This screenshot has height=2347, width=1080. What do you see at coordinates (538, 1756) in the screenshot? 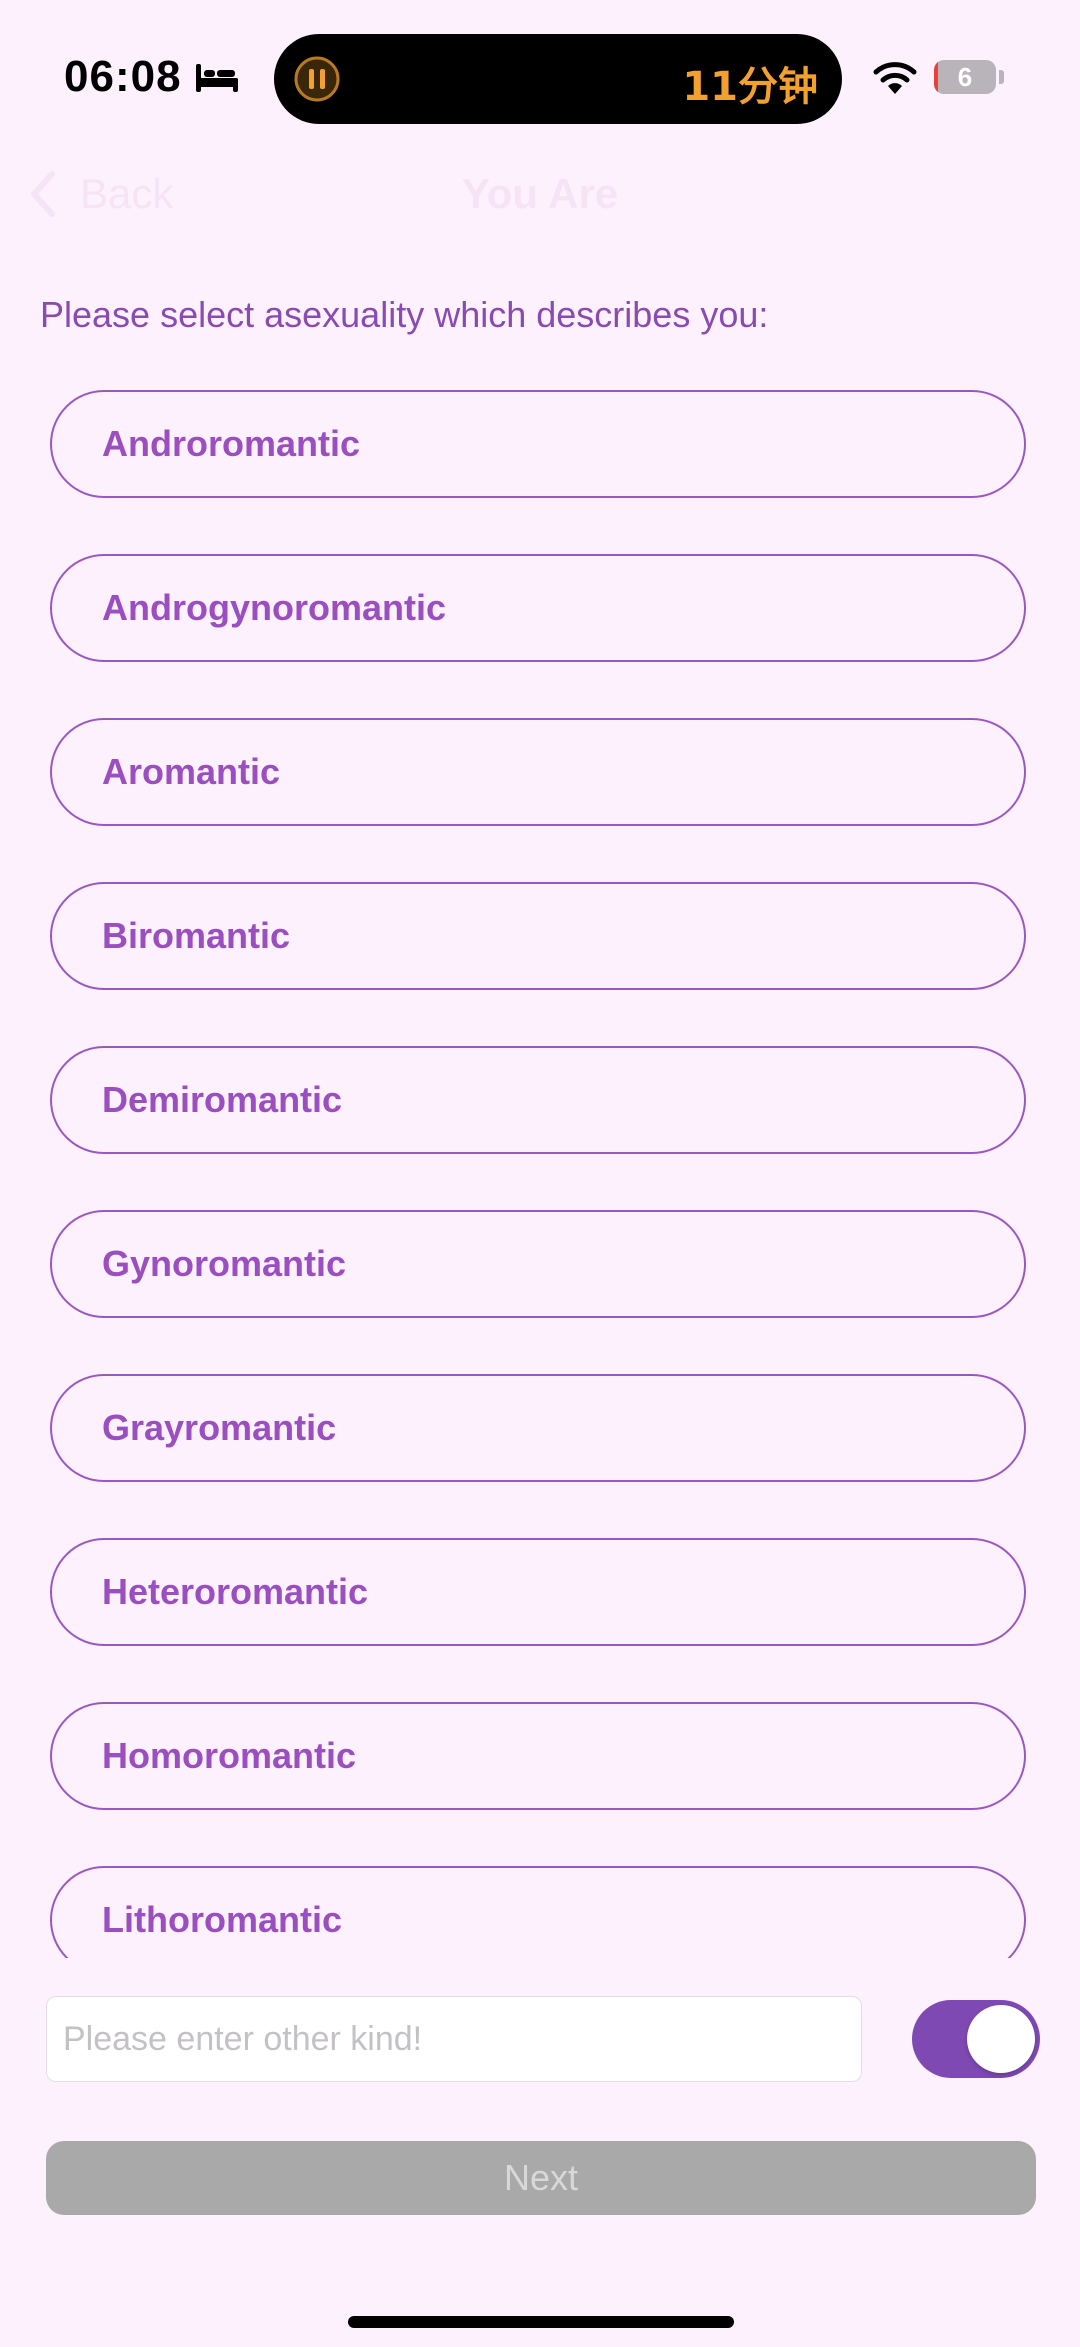
I see `option-homoromantic: Homoromantic` at bounding box center [538, 1756].